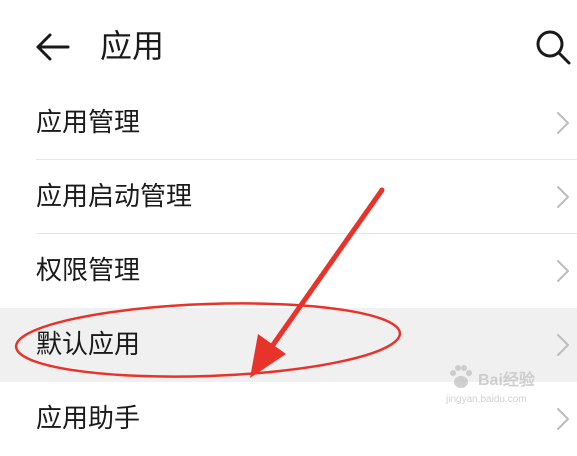 The image size is (577, 456). I want to click on watermark-text: Bai经验, so click(506, 380).